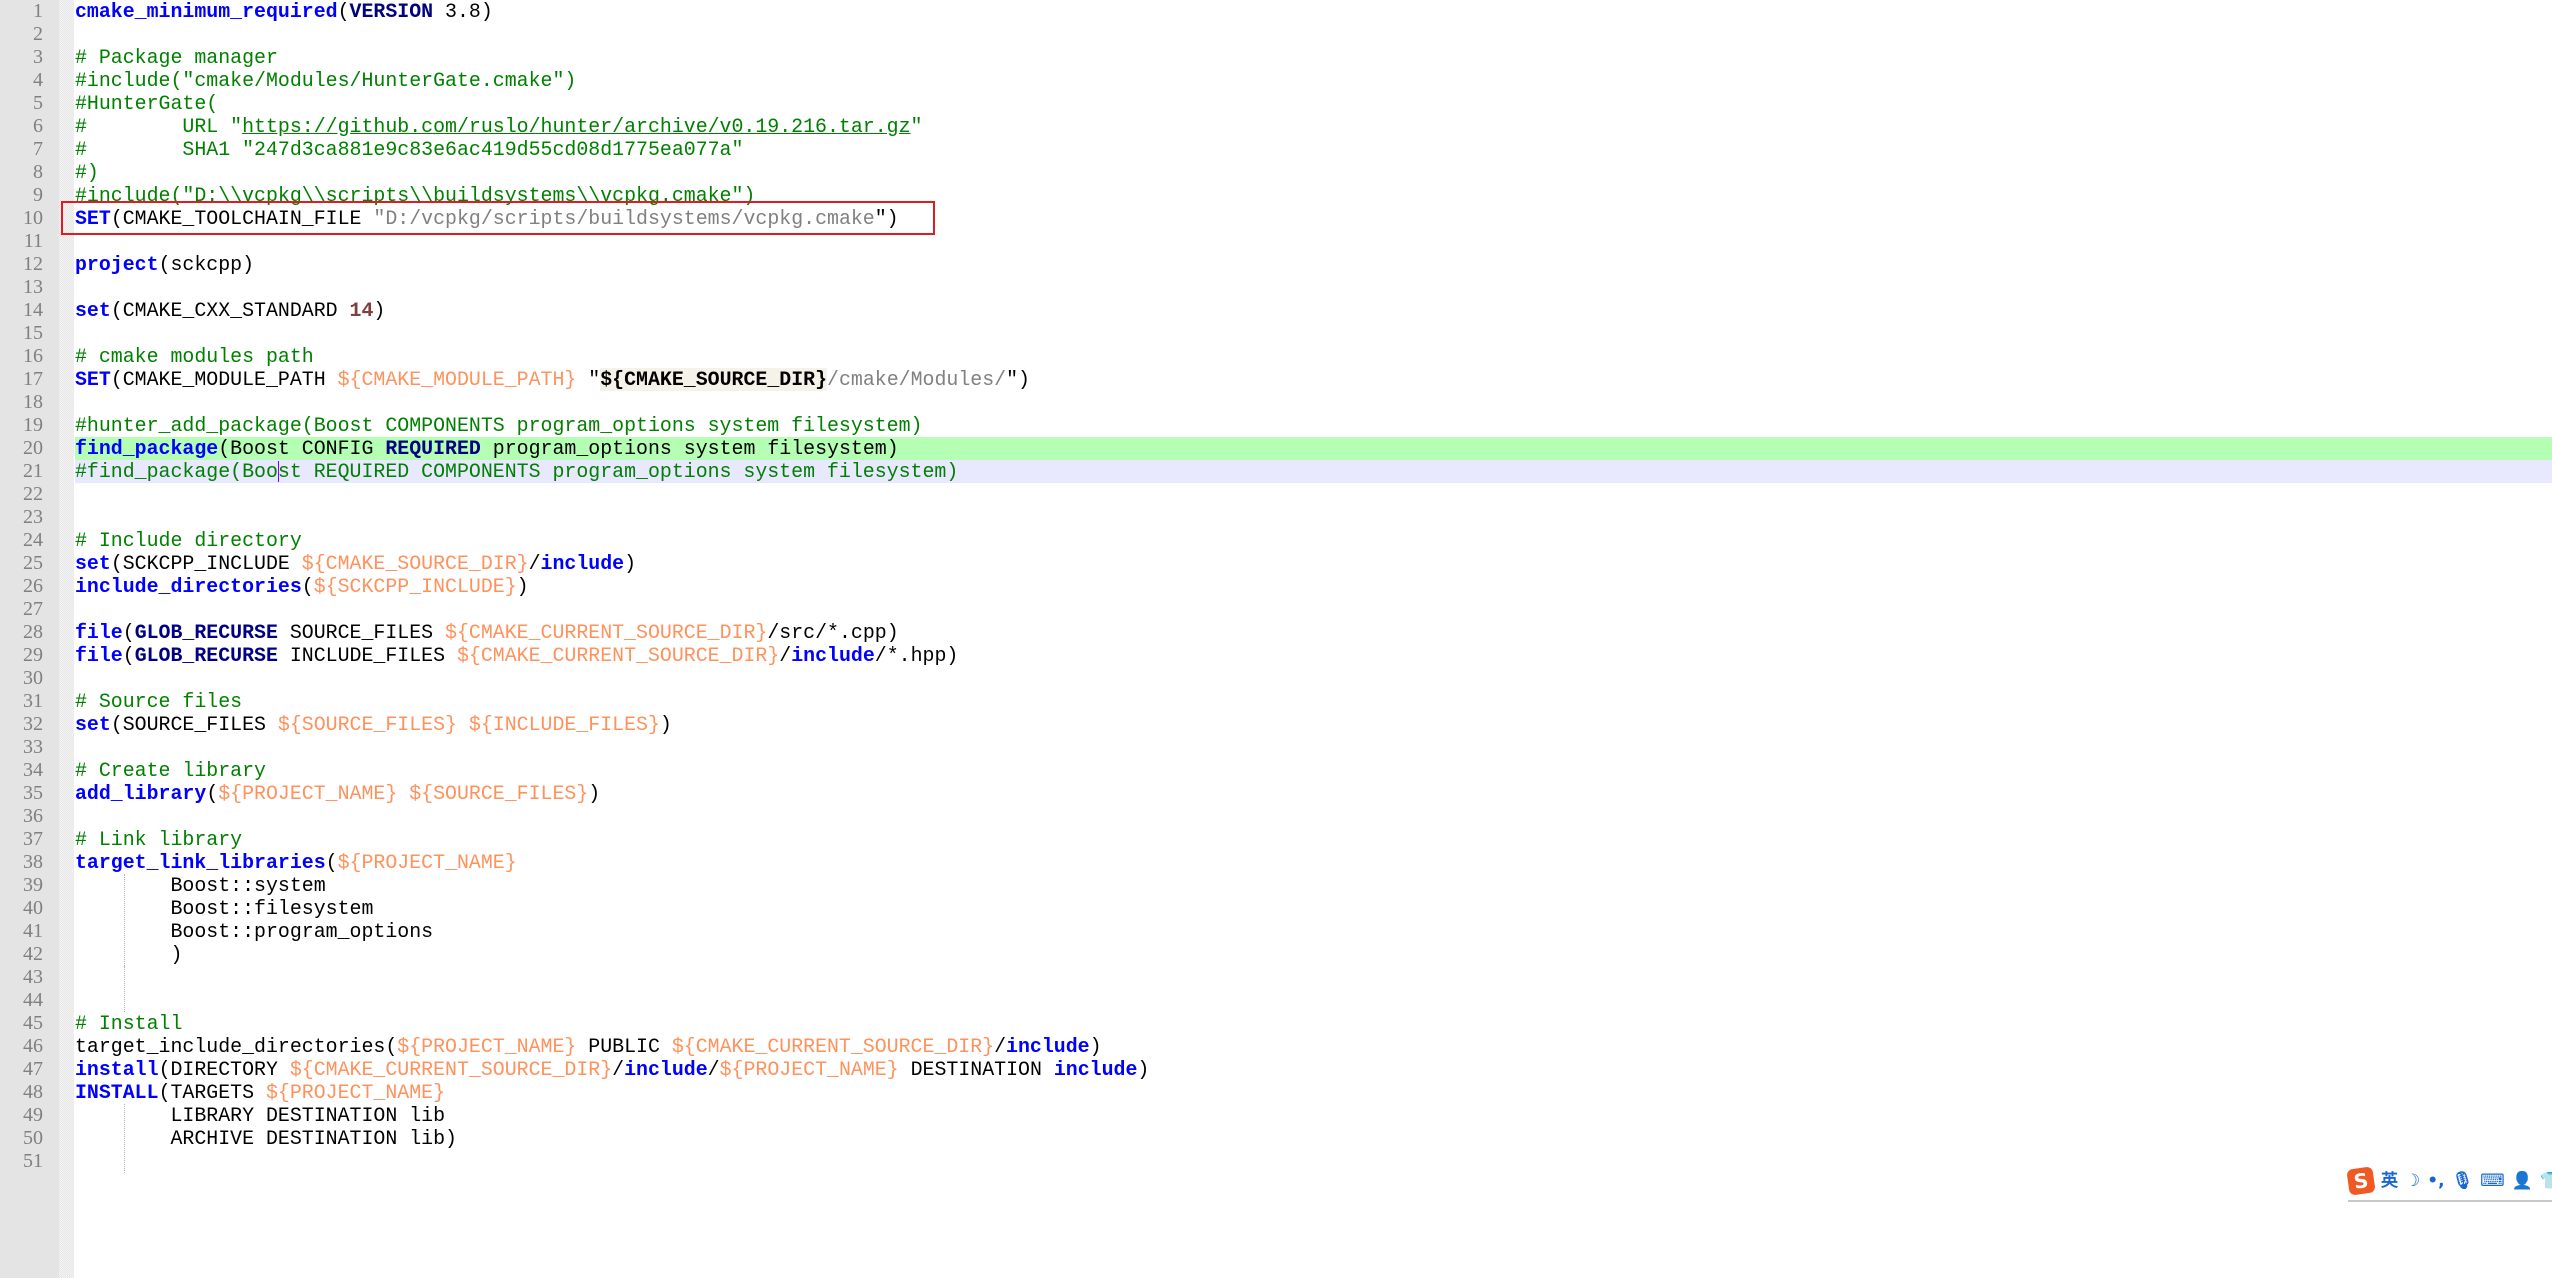 This screenshot has width=2552, height=1278. What do you see at coordinates (1313, 103) in the screenshot?
I see `code-text: #HunterGate(` at bounding box center [1313, 103].